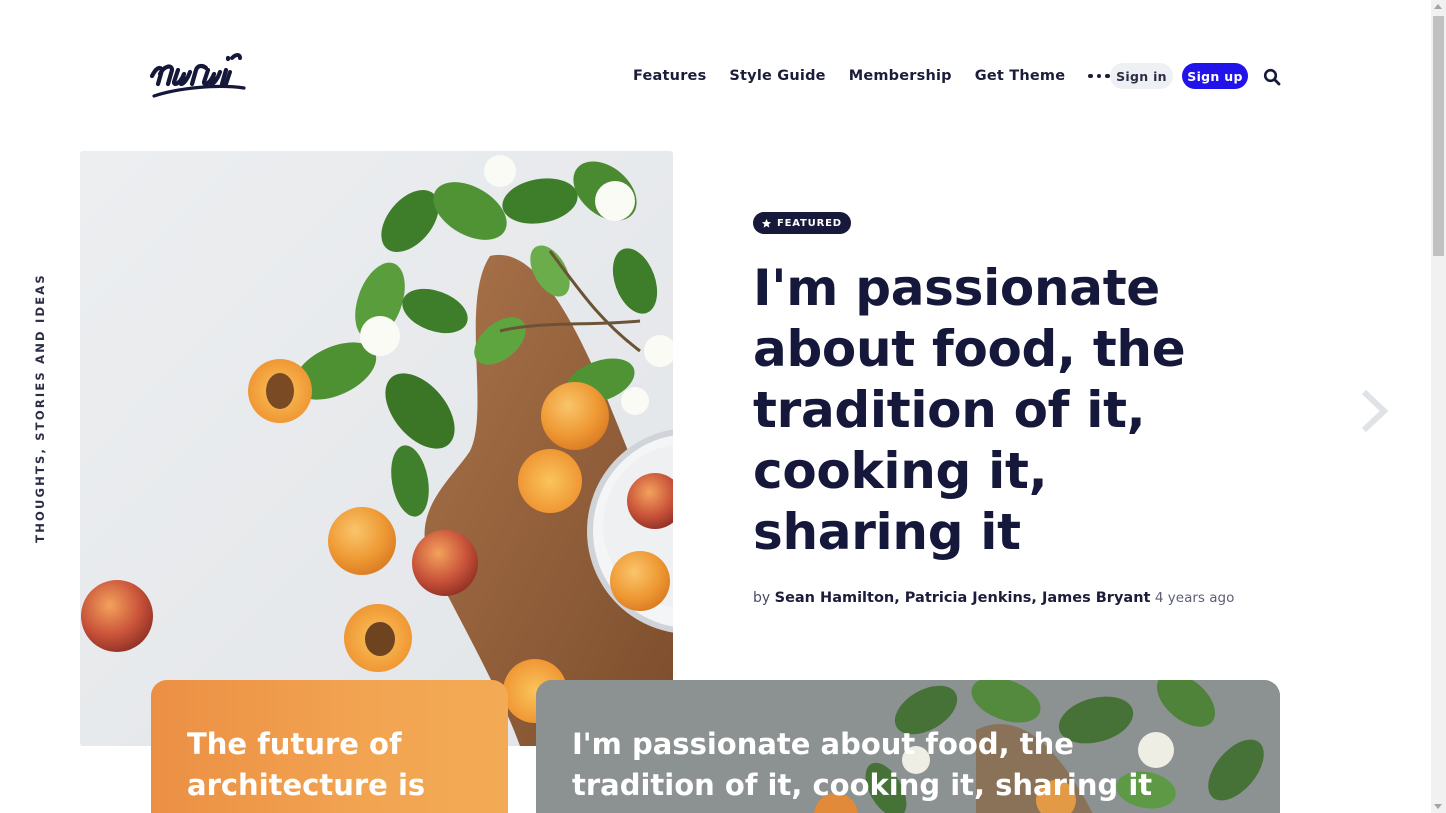 The width and height of the screenshot is (1446, 813). Describe the element at coordinates (777, 76) in the screenshot. I see `nav-item-style-guide: Style Guide` at that location.